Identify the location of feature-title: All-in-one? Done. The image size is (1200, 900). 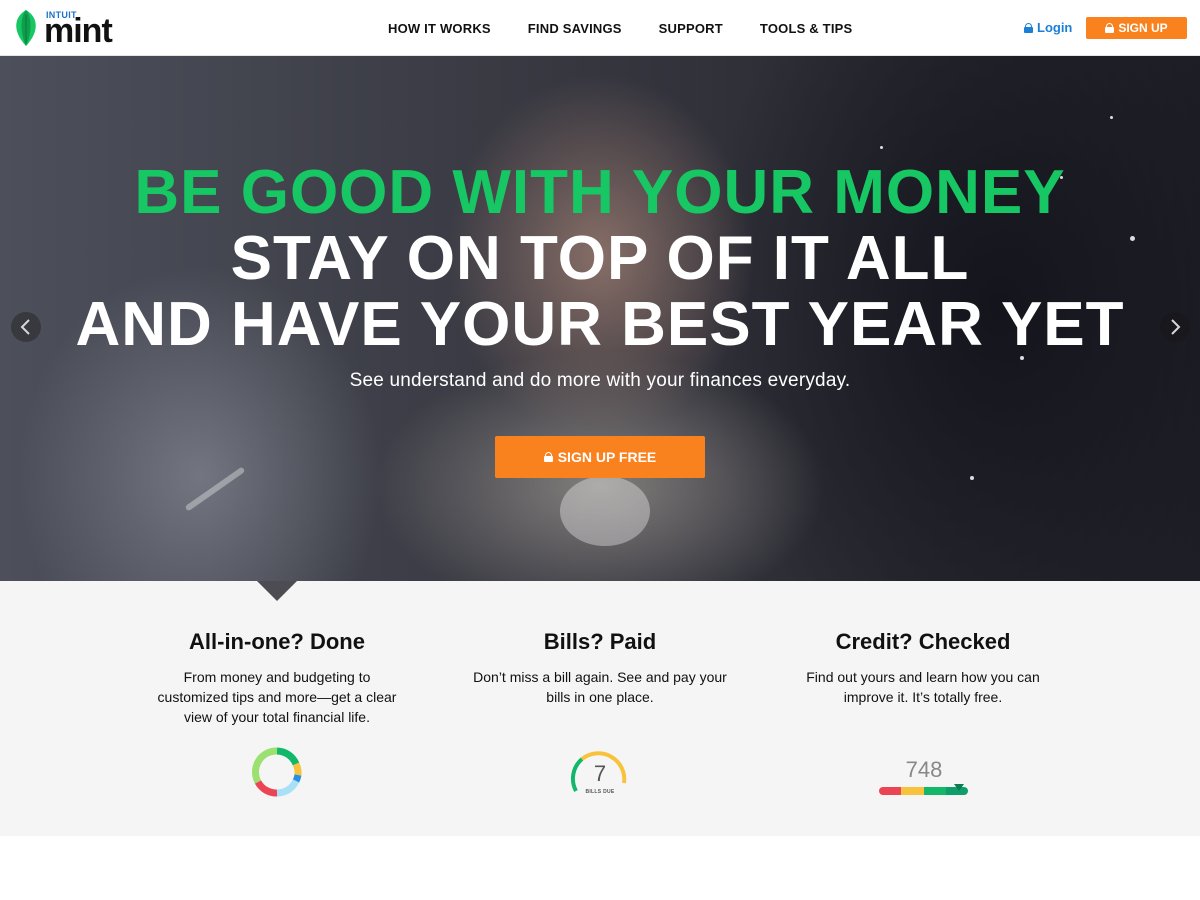
(277, 641).